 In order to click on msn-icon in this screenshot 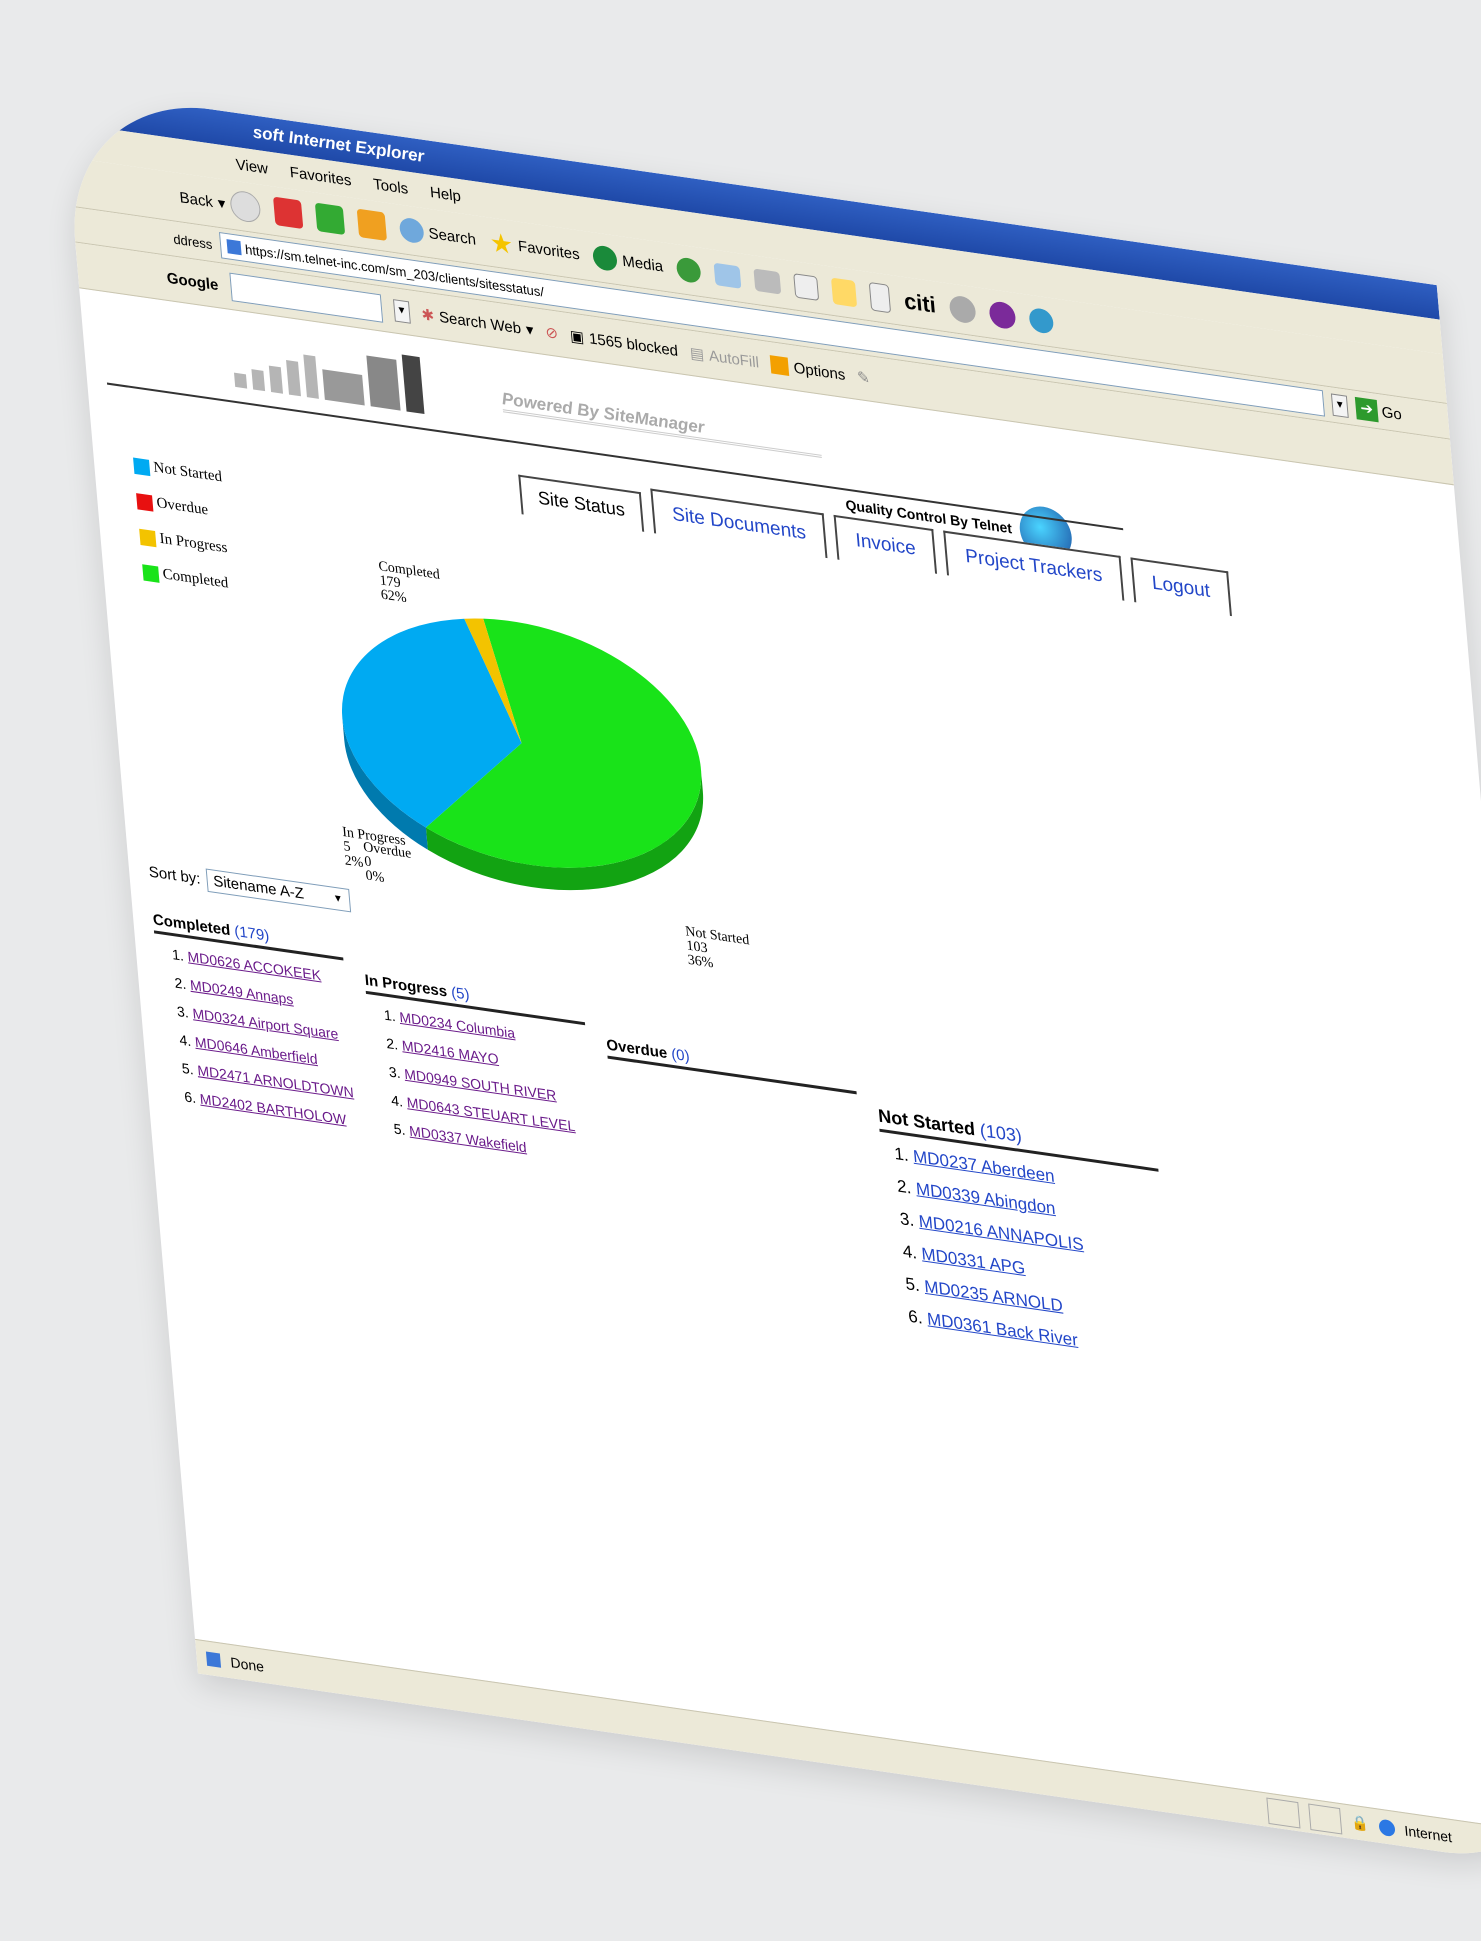, I will do `click(1041, 320)`.